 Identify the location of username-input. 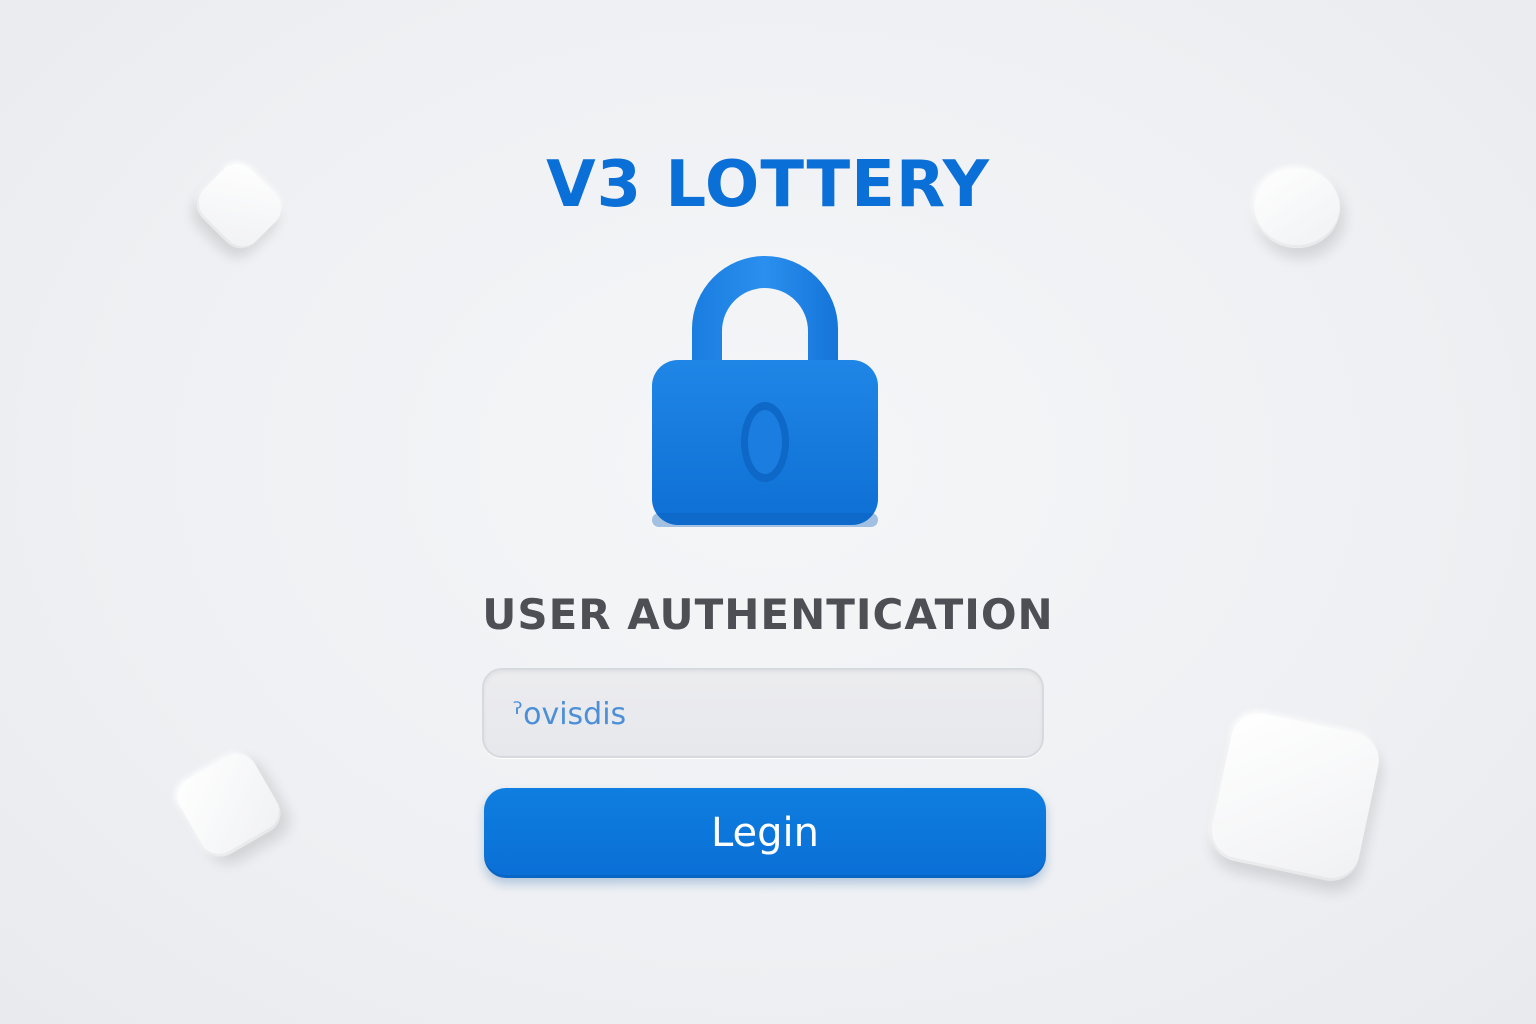
(762, 714).